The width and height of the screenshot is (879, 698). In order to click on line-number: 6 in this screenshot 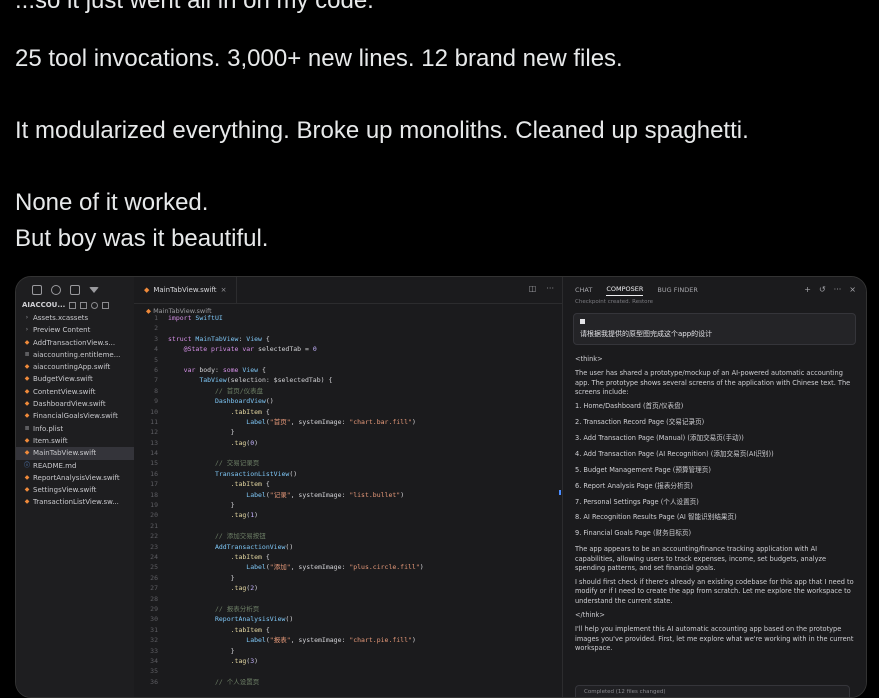, I will do `click(156, 369)`.